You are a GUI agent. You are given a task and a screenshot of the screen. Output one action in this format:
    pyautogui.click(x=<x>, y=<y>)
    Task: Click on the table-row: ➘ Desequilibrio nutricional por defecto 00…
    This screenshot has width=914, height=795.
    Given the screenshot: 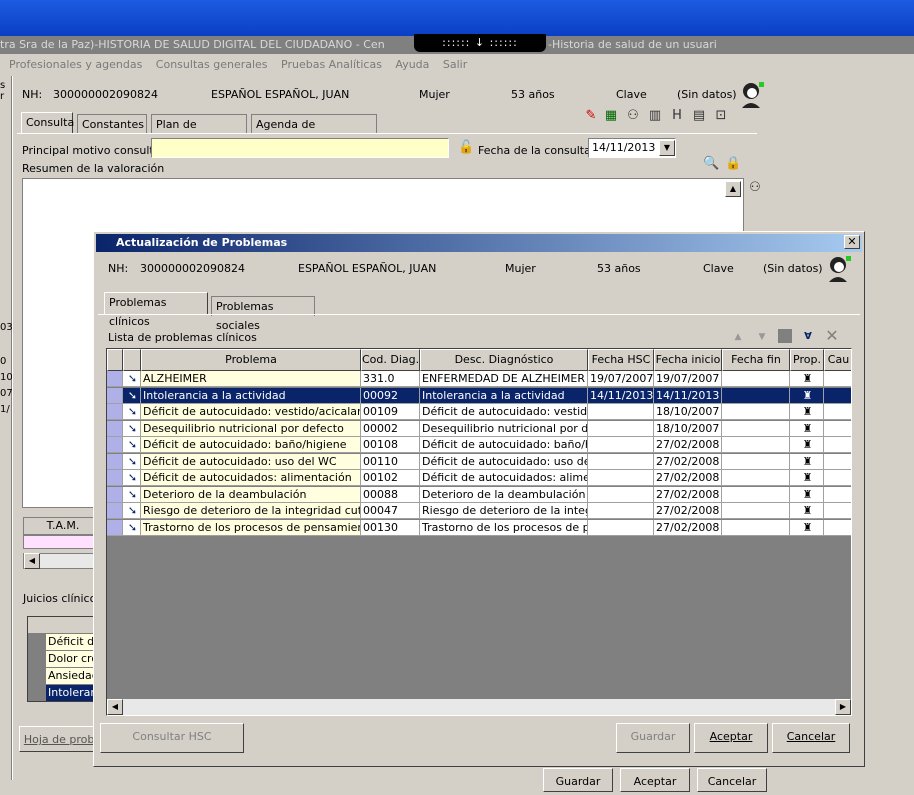 What is the action you would take?
    pyautogui.click(x=479, y=429)
    